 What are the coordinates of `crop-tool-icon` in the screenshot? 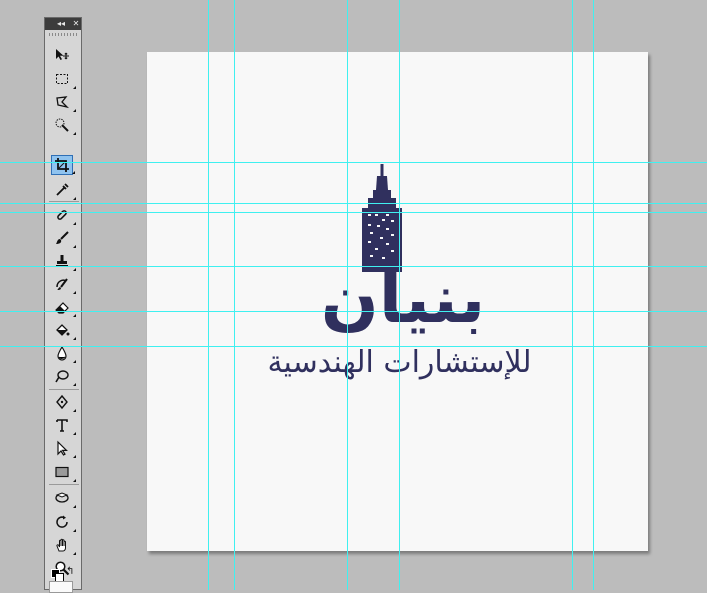 It's located at (62, 165).